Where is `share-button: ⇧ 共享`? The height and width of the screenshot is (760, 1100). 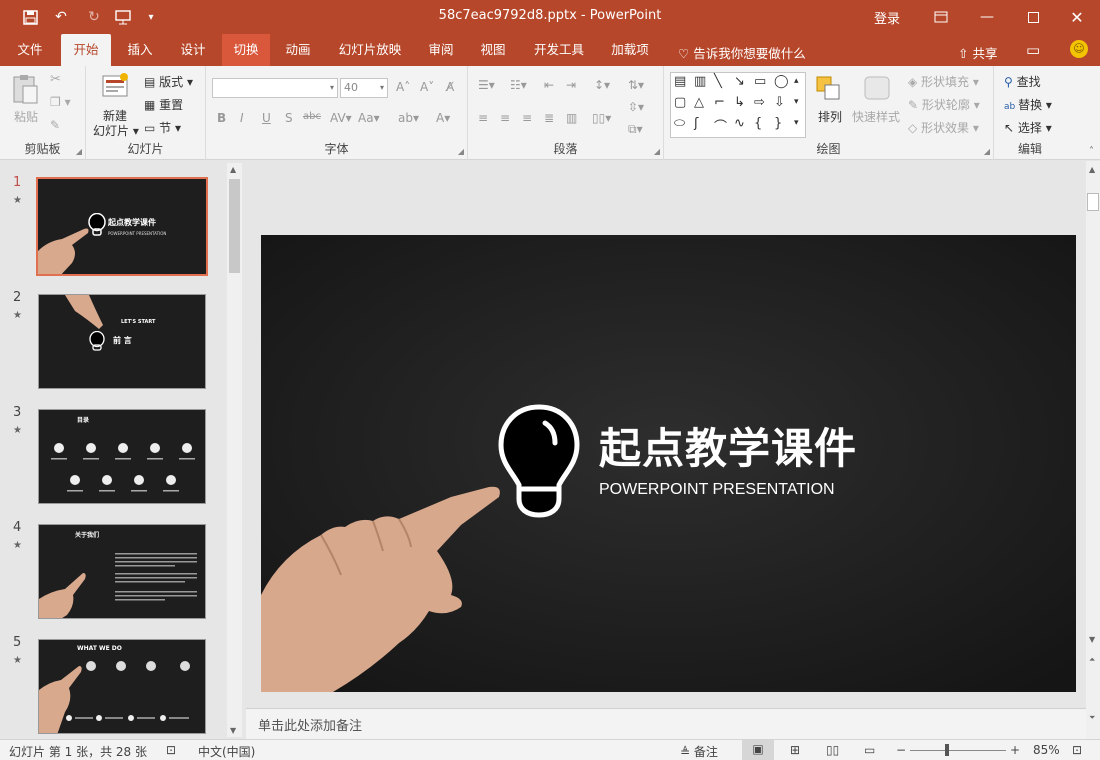 share-button: ⇧ 共享 is located at coordinates (977, 52).